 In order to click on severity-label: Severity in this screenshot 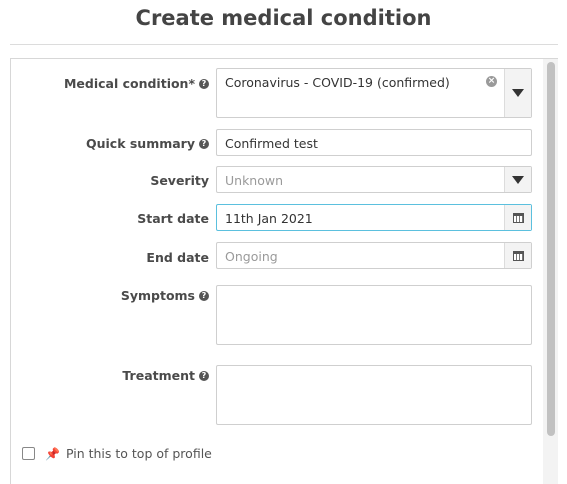, I will do `click(179, 180)`.